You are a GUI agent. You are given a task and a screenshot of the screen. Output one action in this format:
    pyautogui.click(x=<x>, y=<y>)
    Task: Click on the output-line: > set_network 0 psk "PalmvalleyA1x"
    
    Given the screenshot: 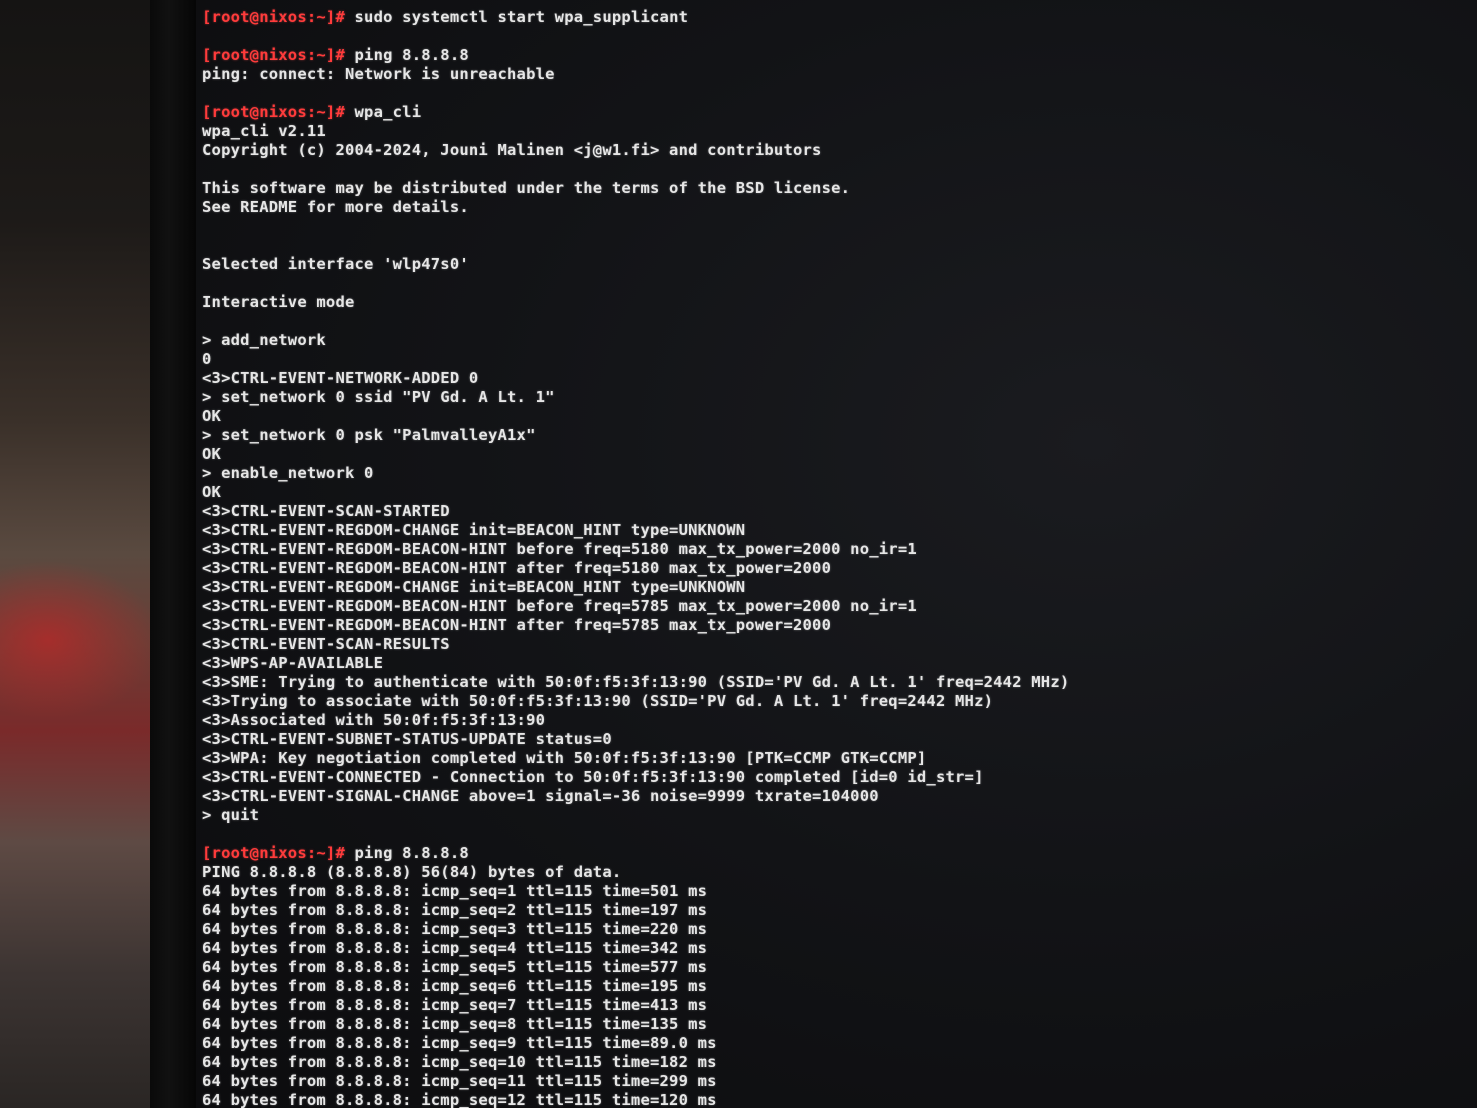 What is the action you would take?
    pyautogui.click(x=369, y=435)
    